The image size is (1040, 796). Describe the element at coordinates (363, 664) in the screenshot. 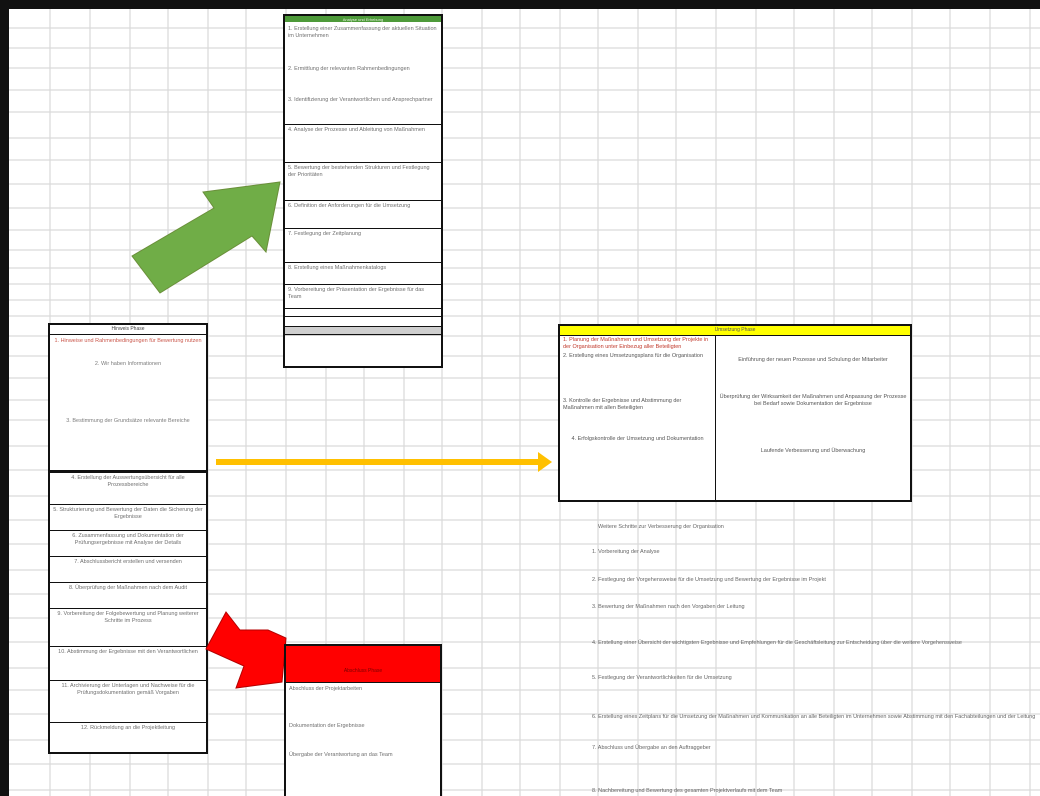

I see `closing-header: Abschluss Phase` at that location.